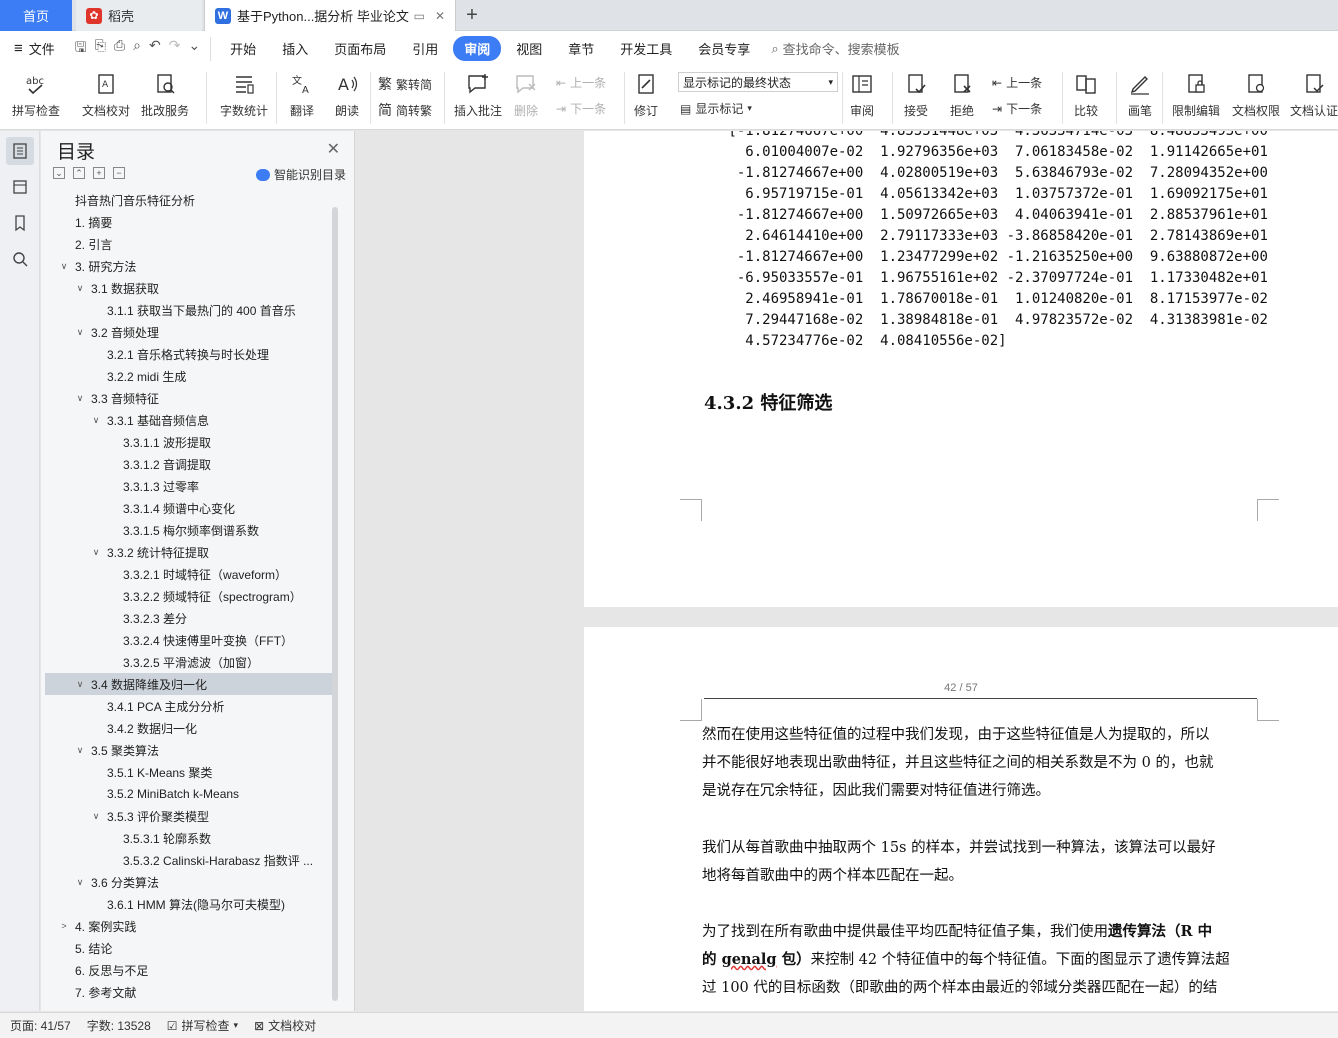 The height and width of the screenshot is (1038, 1338). Describe the element at coordinates (189, 420) in the screenshot. I see `toc-item: ∨ 3.3.1 基础音频信息` at that location.